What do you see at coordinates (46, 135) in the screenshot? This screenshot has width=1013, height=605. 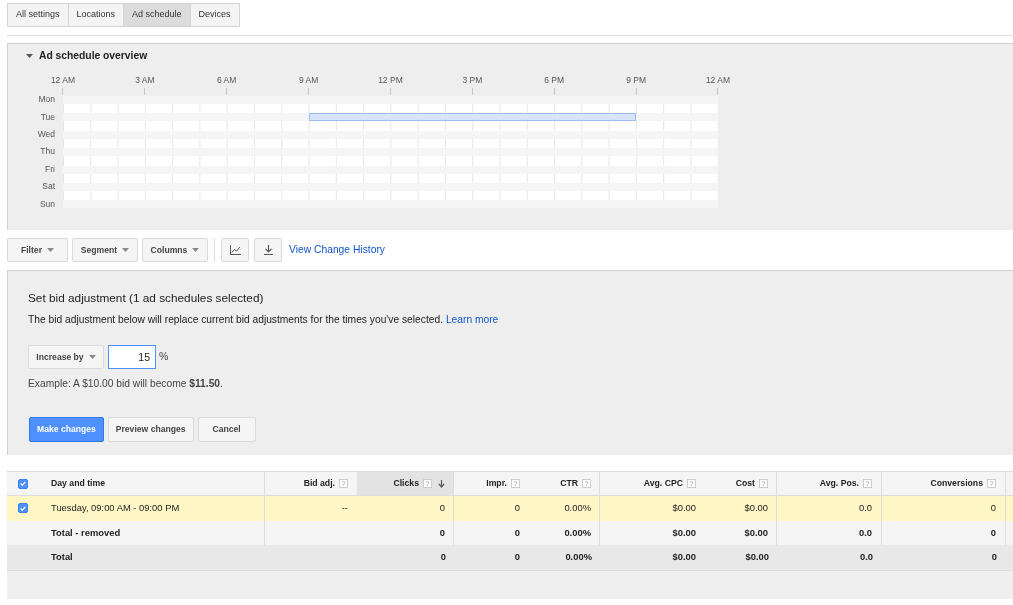 I see `day-label: Wed` at bounding box center [46, 135].